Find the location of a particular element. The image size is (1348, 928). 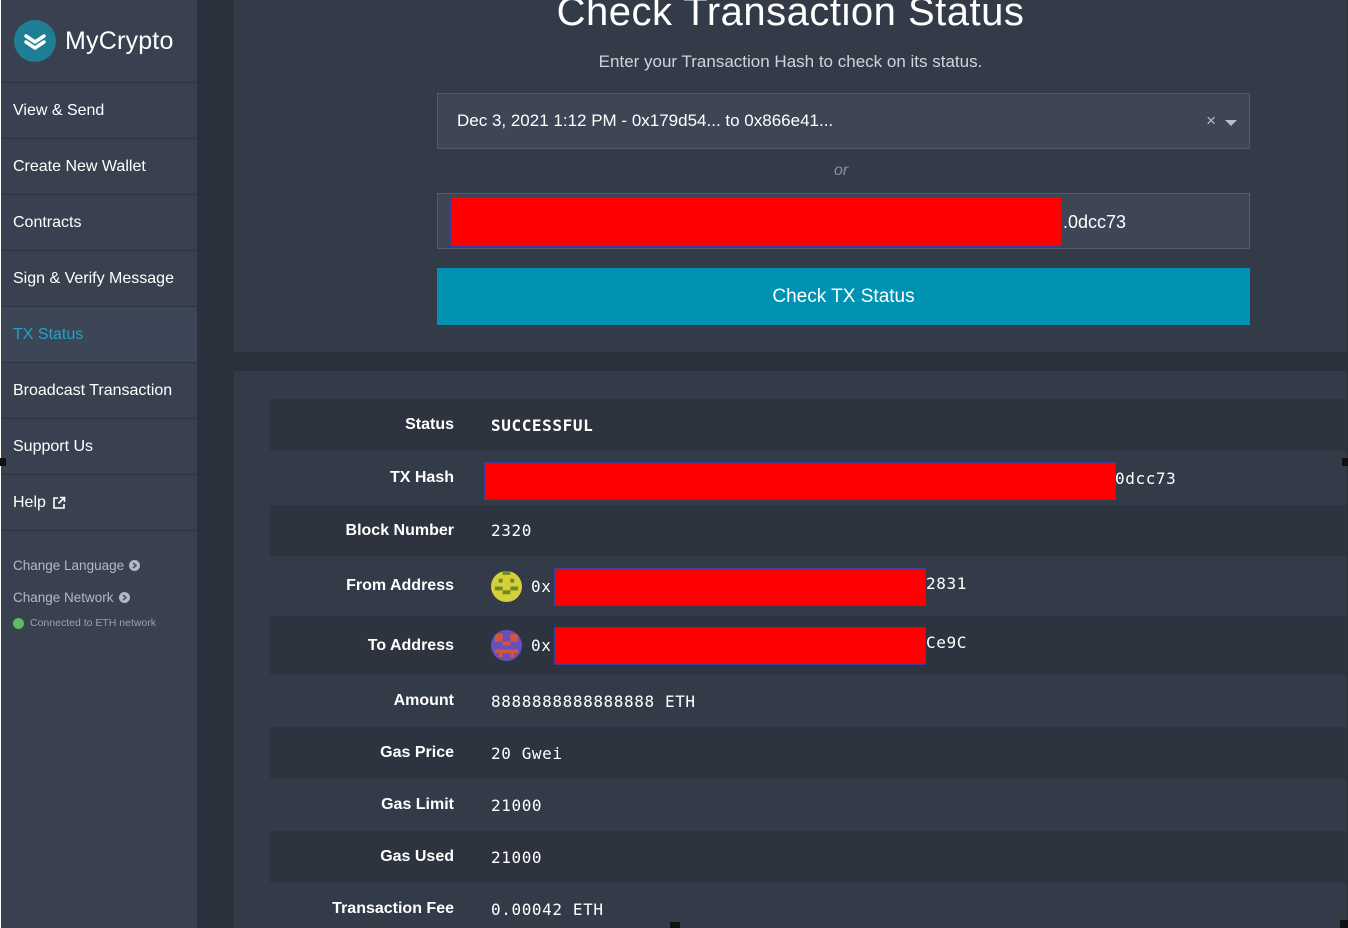

nav-item-view-send: View & Send is located at coordinates (99, 111).